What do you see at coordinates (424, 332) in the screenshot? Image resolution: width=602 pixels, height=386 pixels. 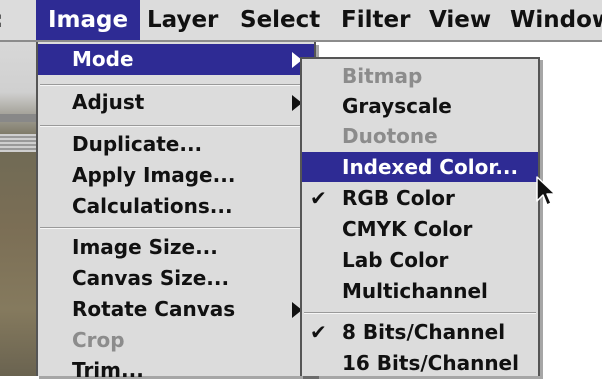 I see `submenu-item-label: 8 Bits/Channel` at bounding box center [424, 332].